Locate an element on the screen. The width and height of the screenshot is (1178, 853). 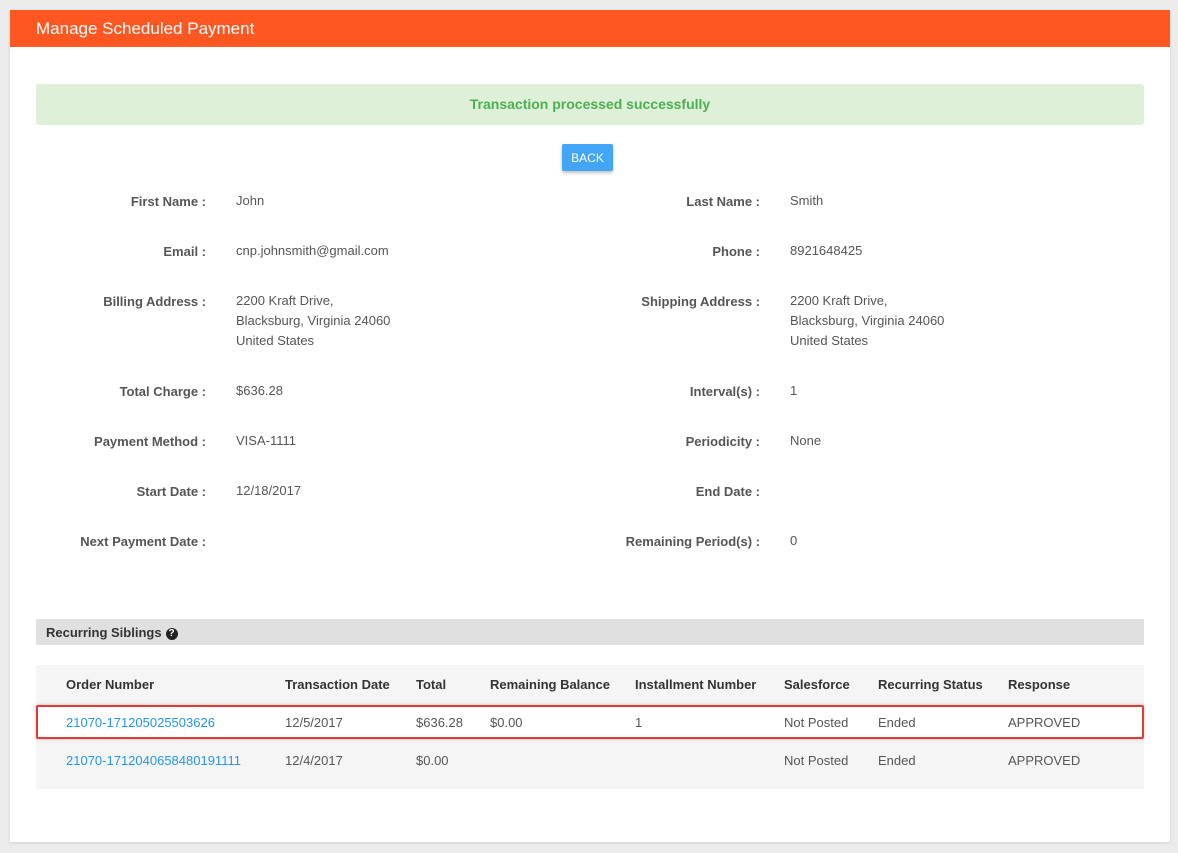
column-header: Installment Number is located at coordinates (696, 684).